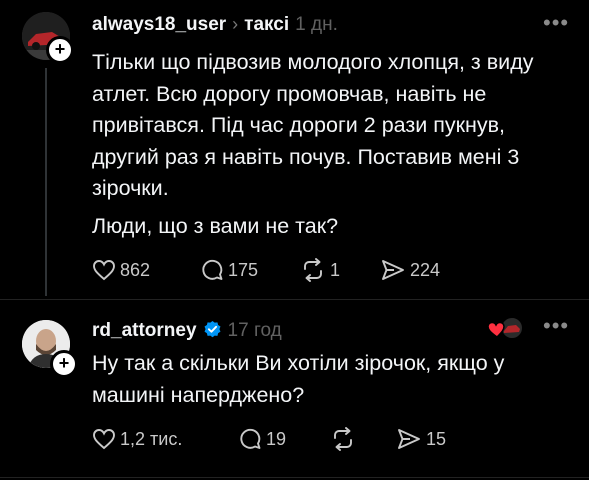 The width and height of the screenshot is (589, 480). What do you see at coordinates (212, 329) in the screenshot?
I see `verified-badge-icon` at bounding box center [212, 329].